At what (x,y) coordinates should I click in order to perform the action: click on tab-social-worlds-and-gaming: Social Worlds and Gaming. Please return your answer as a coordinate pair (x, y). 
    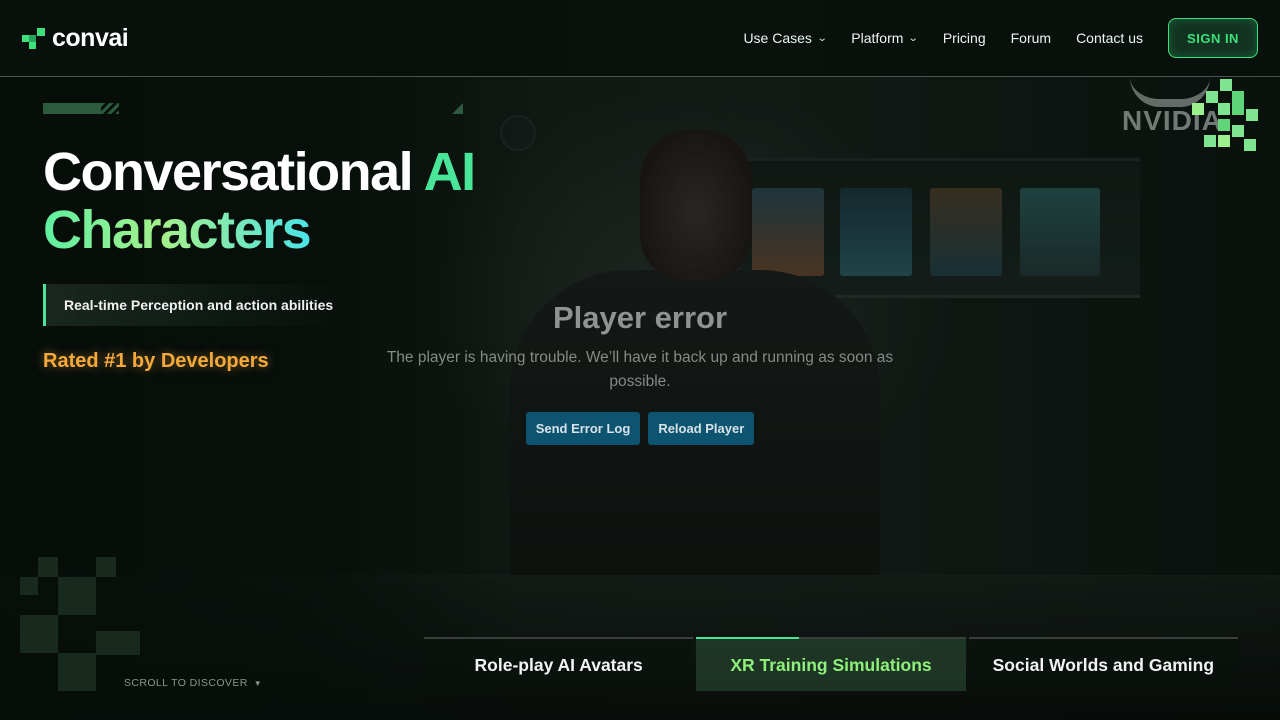
    Looking at the image, I should click on (1103, 664).